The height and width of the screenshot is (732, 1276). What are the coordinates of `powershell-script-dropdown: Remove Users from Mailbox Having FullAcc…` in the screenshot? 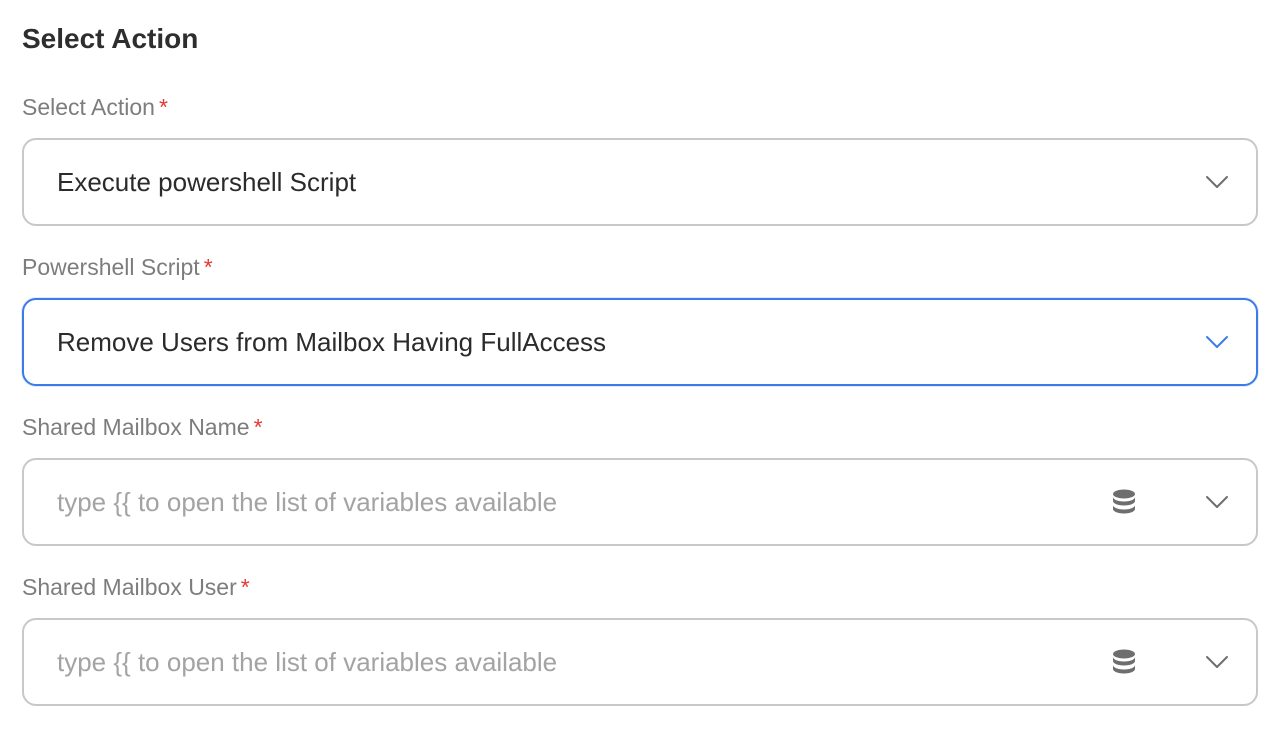 It's located at (640, 342).